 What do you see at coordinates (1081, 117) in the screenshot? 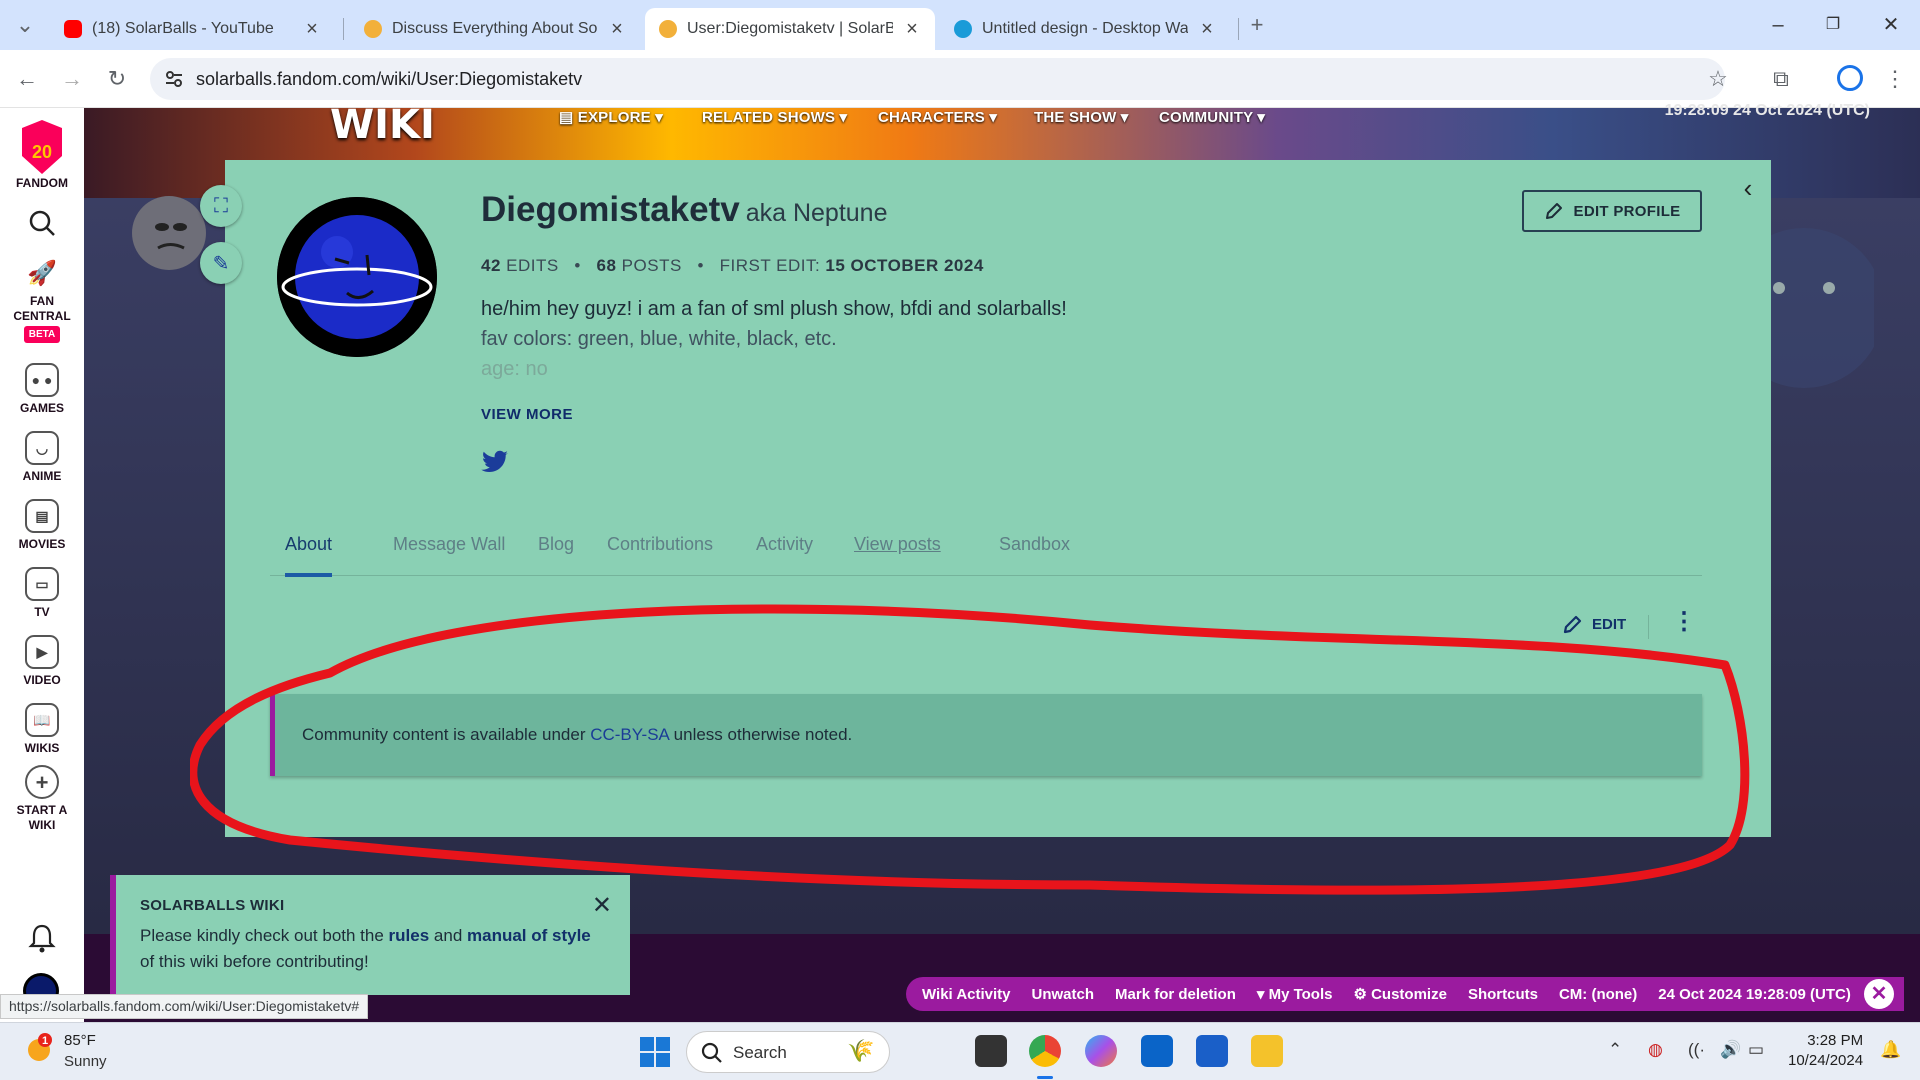
I see `nav-the-show: THE SHOW ▾` at bounding box center [1081, 117].